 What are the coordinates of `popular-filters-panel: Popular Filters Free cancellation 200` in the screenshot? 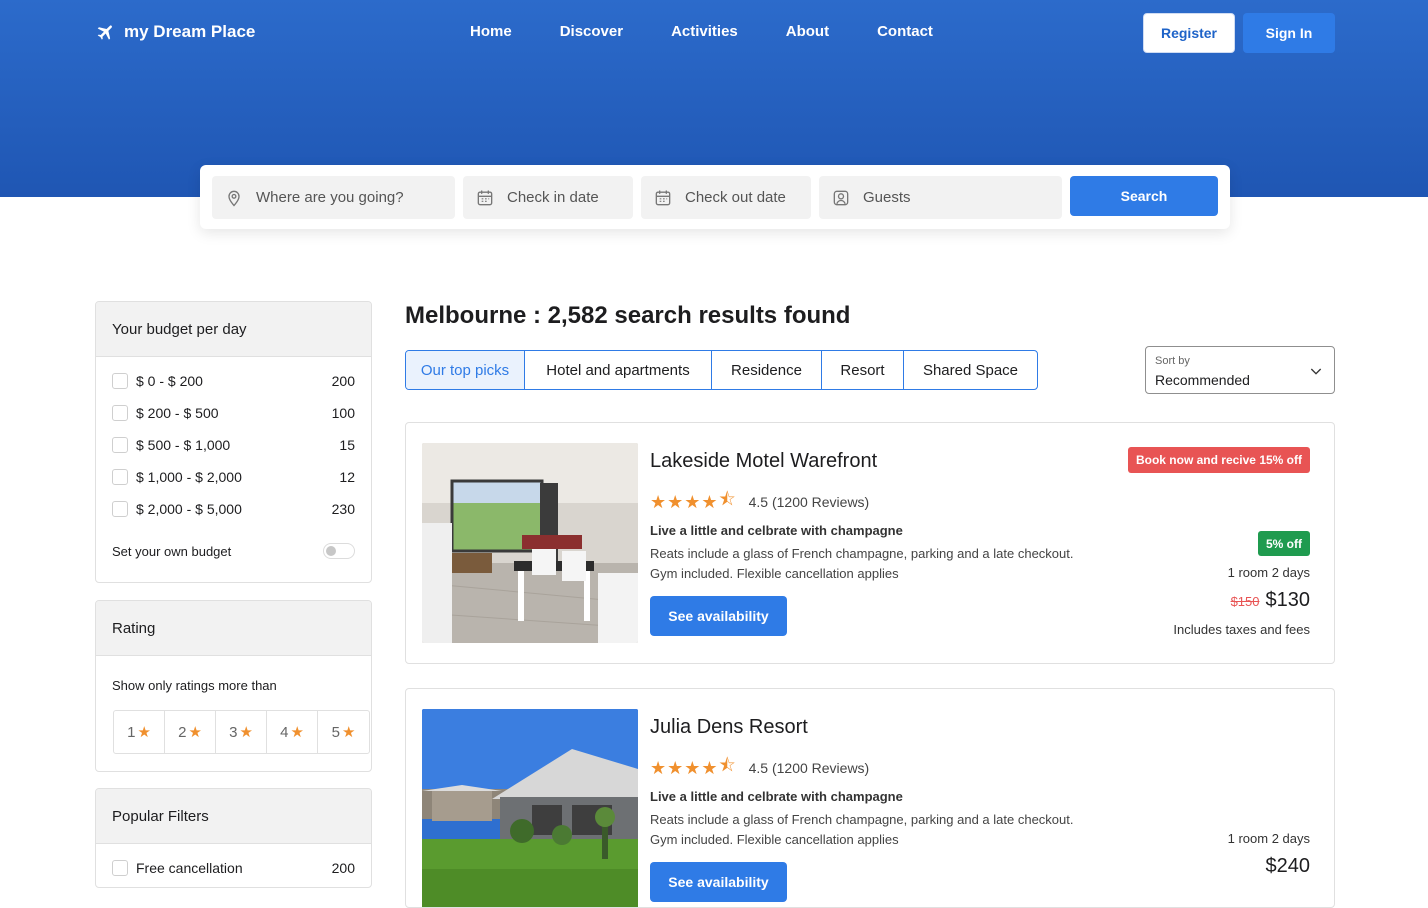 It's located at (233, 838).